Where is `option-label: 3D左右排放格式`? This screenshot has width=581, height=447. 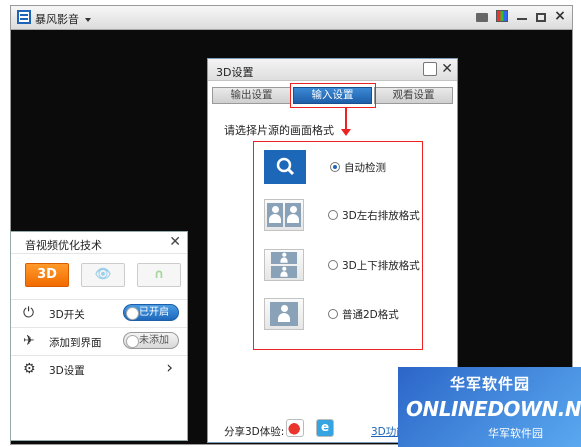 option-label: 3D左右排放格式 is located at coordinates (381, 215).